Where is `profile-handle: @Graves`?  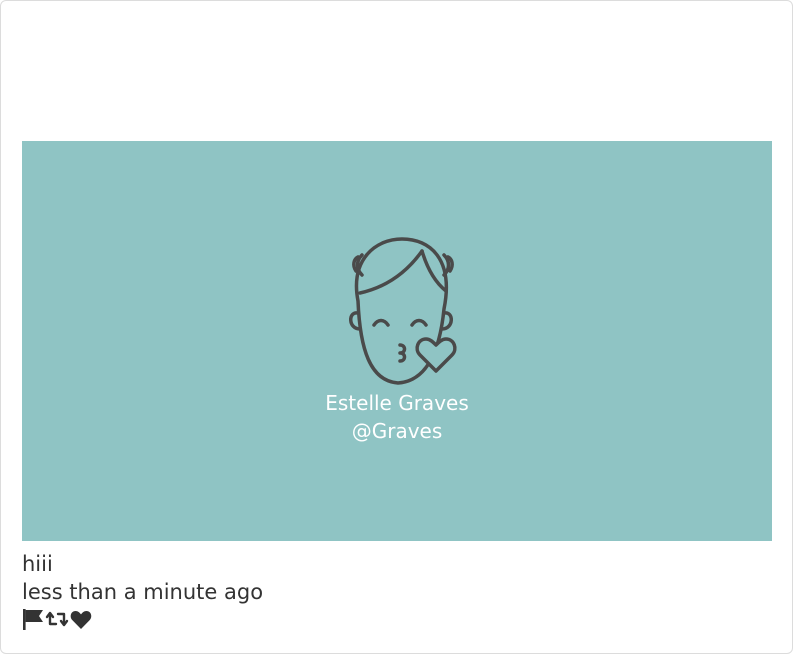 profile-handle: @Graves is located at coordinates (397, 431).